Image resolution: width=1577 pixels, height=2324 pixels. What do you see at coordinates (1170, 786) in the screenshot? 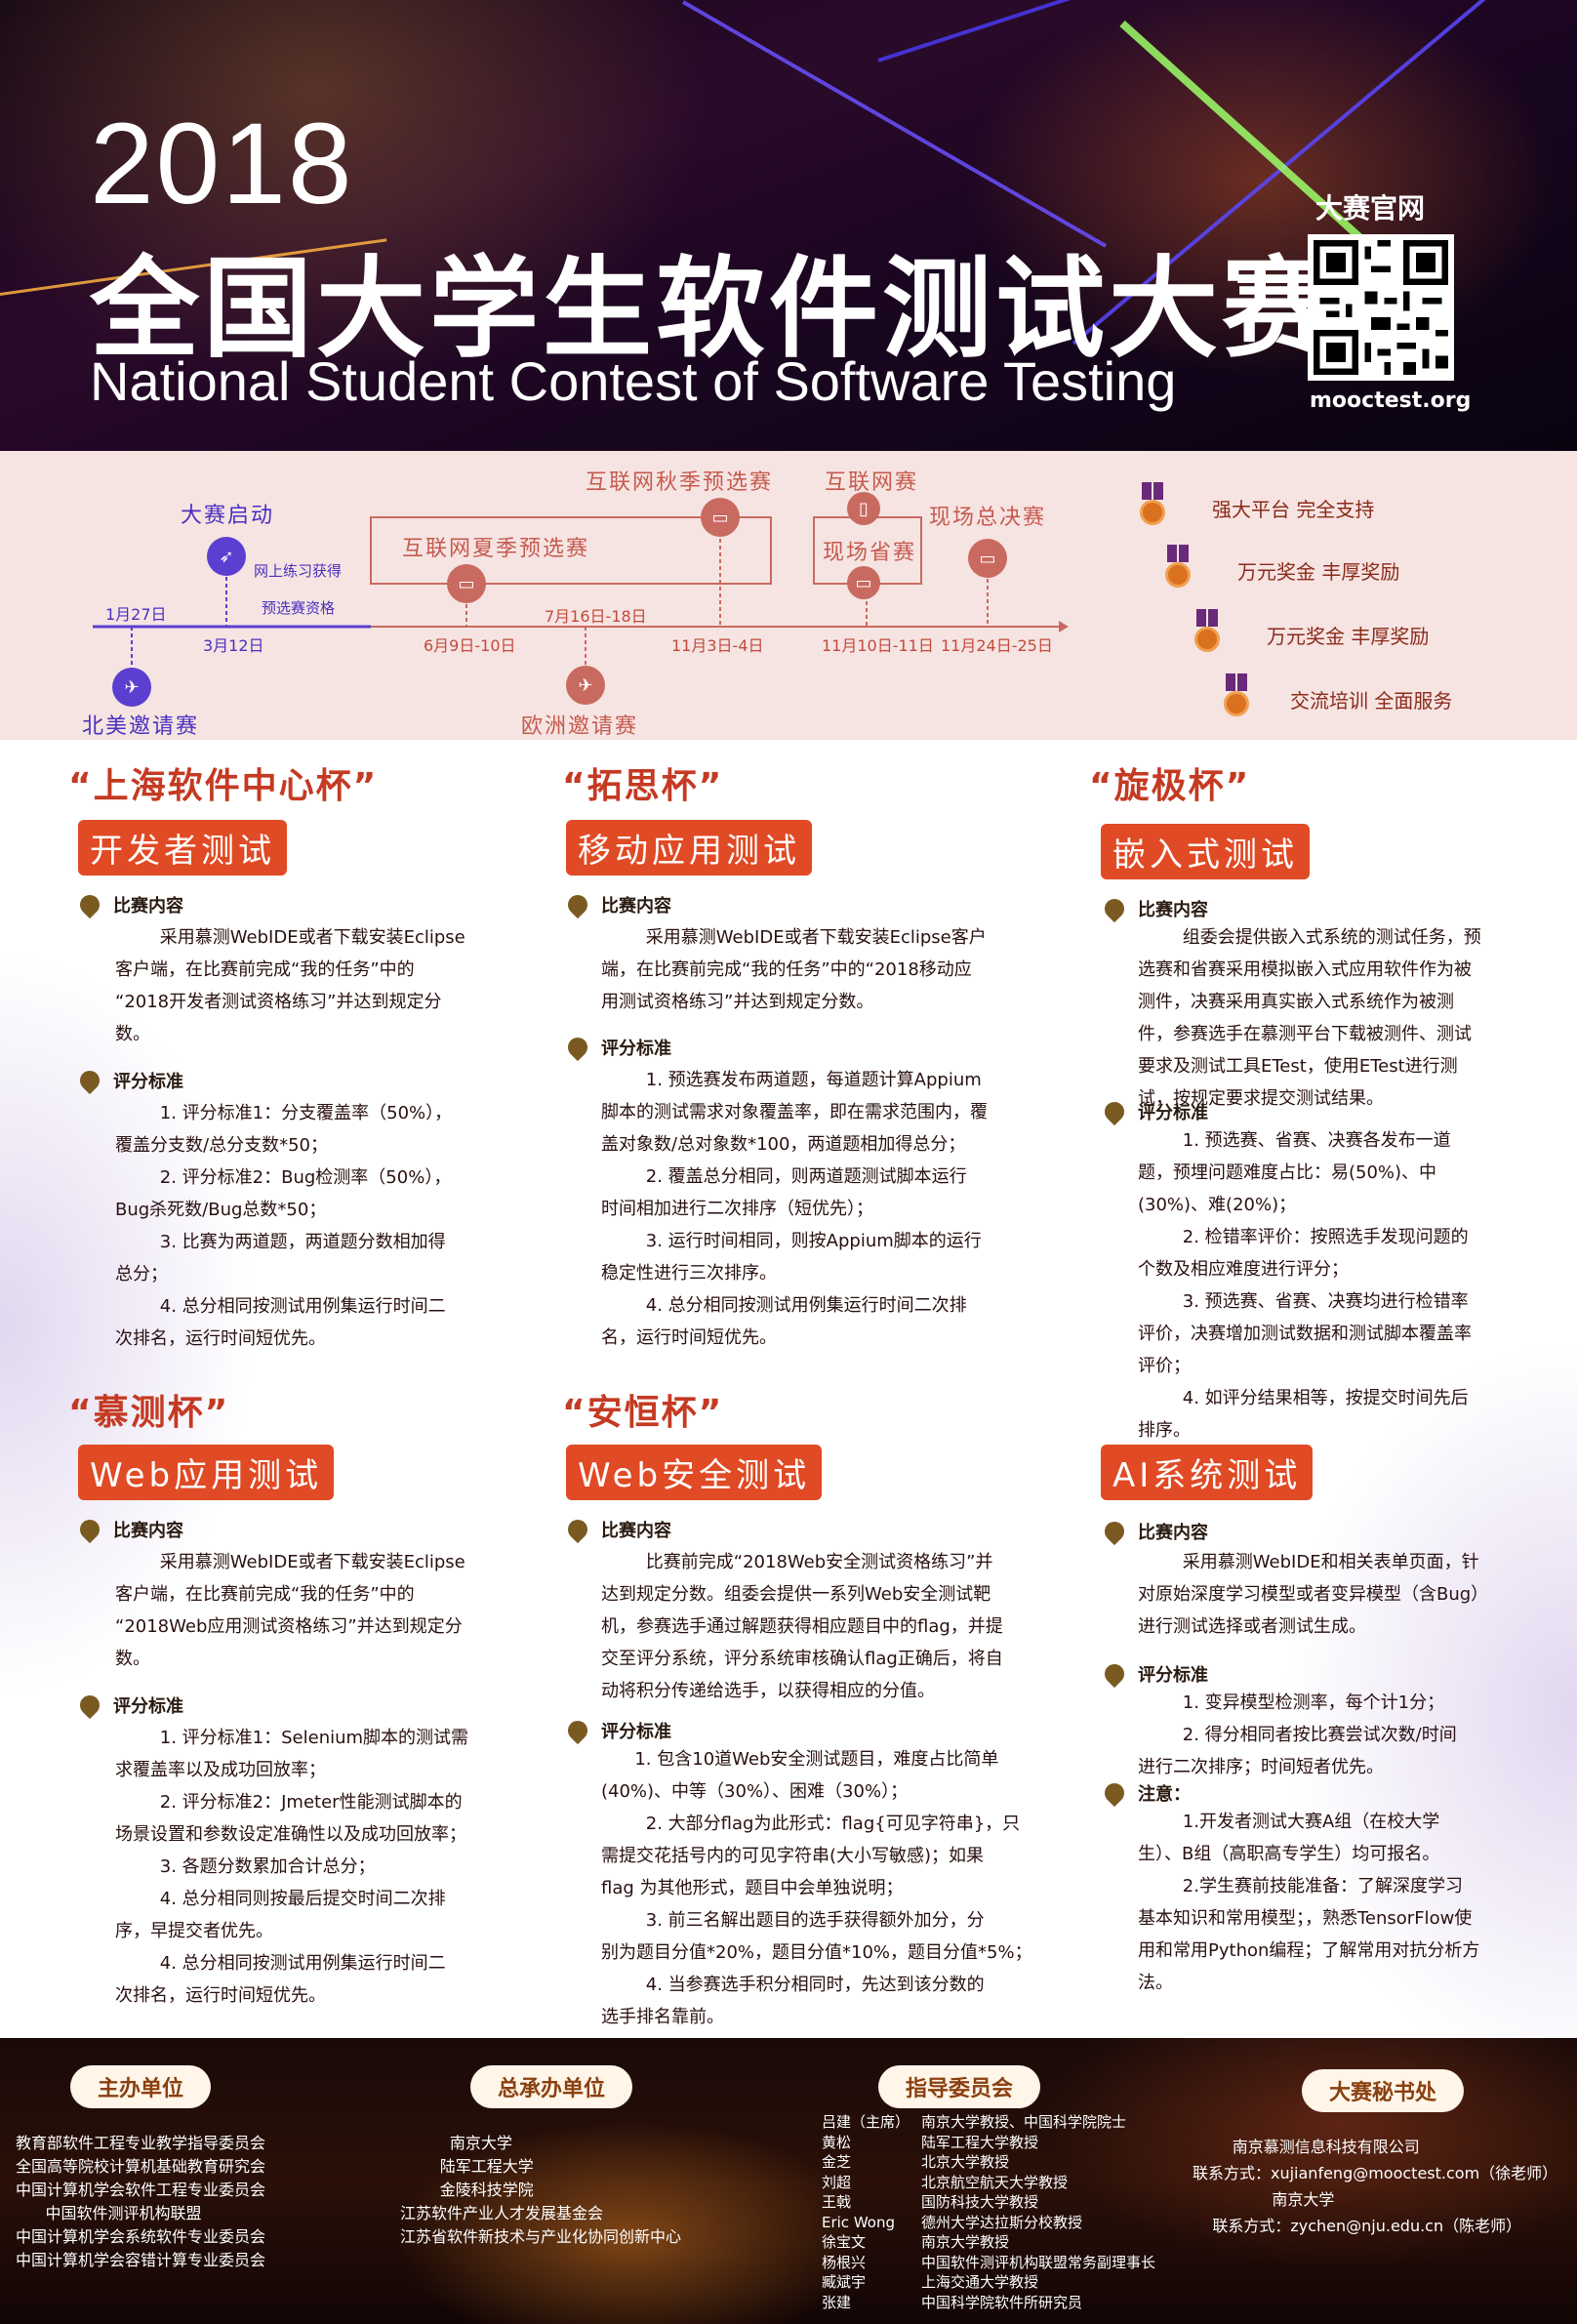
I see `cup-name: “旋极杯”` at bounding box center [1170, 786].